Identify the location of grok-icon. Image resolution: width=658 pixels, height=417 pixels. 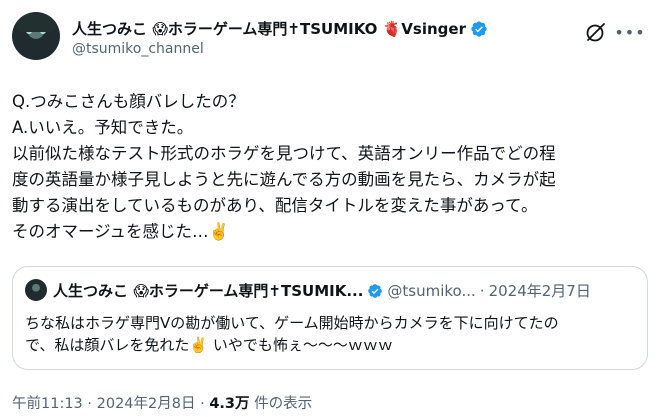
(596, 32).